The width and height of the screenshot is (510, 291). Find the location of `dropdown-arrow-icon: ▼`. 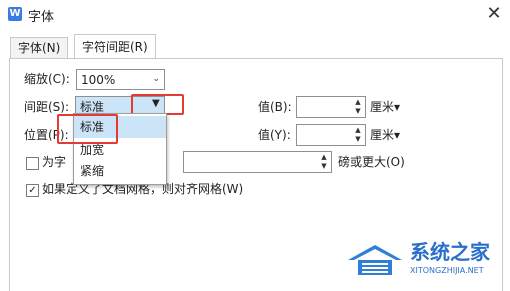

dropdown-arrow-icon: ▼ is located at coordinates (156, 104).